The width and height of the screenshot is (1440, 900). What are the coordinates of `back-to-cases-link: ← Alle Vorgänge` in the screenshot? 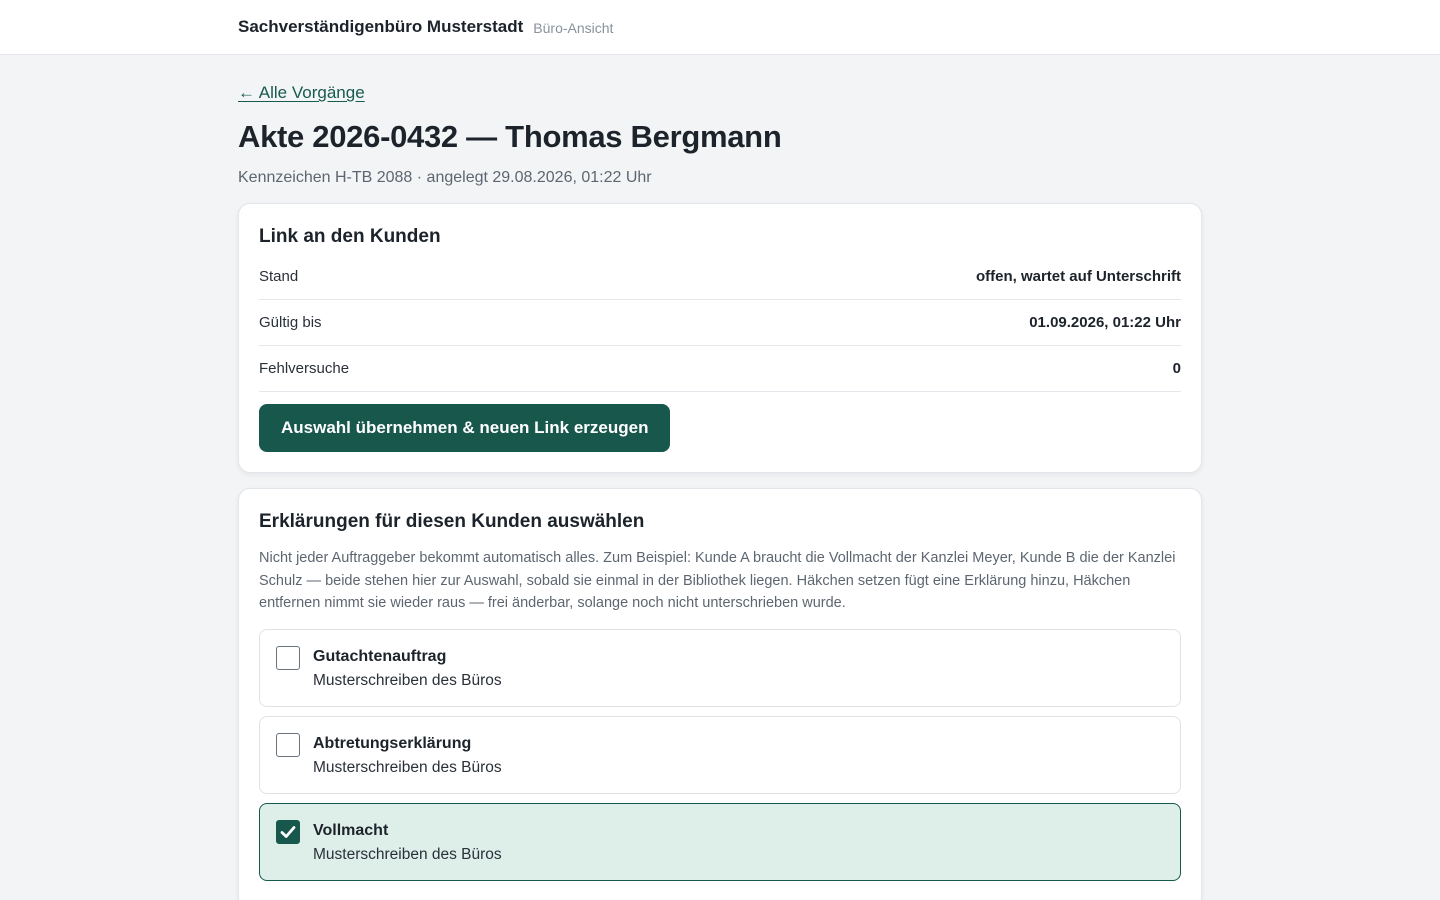 It's located at (301, 93).